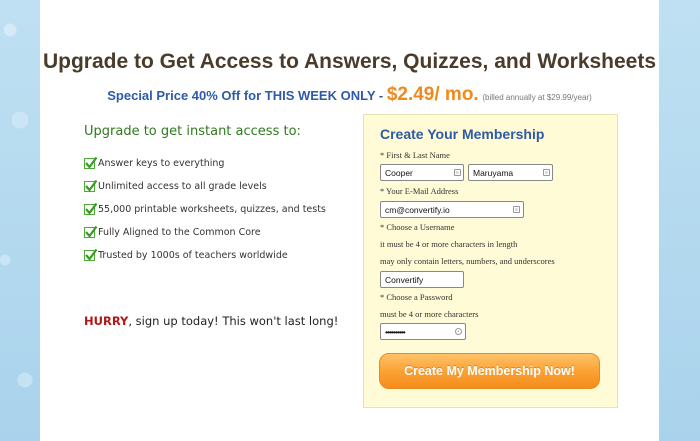 Image resolution: width=700 pixels, height=441 pixels. What do you see at coordinates (432, 94) in the screenshot?
I see `price-amount: $2.49/ mo.` at bounding box center [432, 94].